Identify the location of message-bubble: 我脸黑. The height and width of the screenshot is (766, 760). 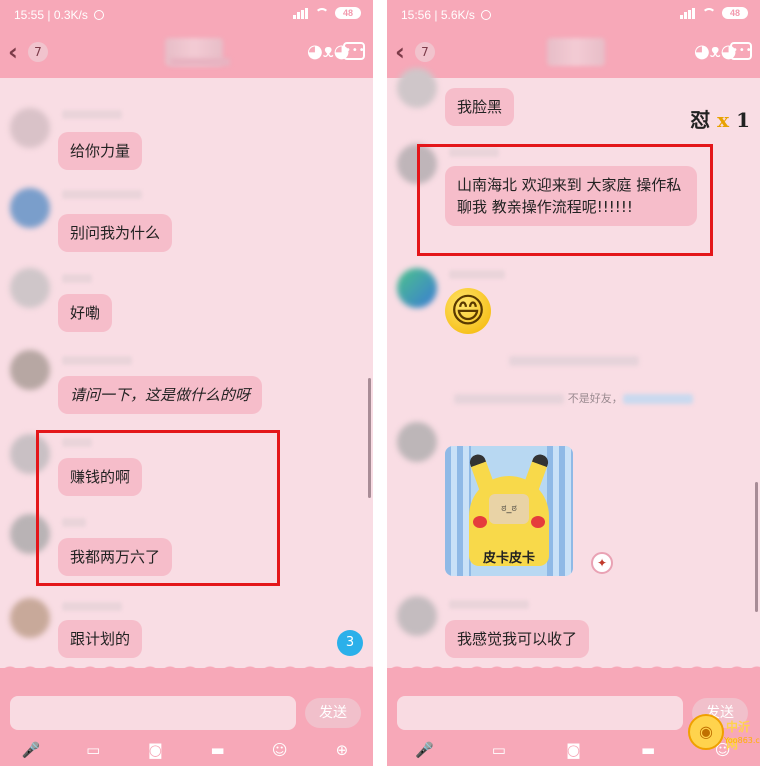
(480, 107).